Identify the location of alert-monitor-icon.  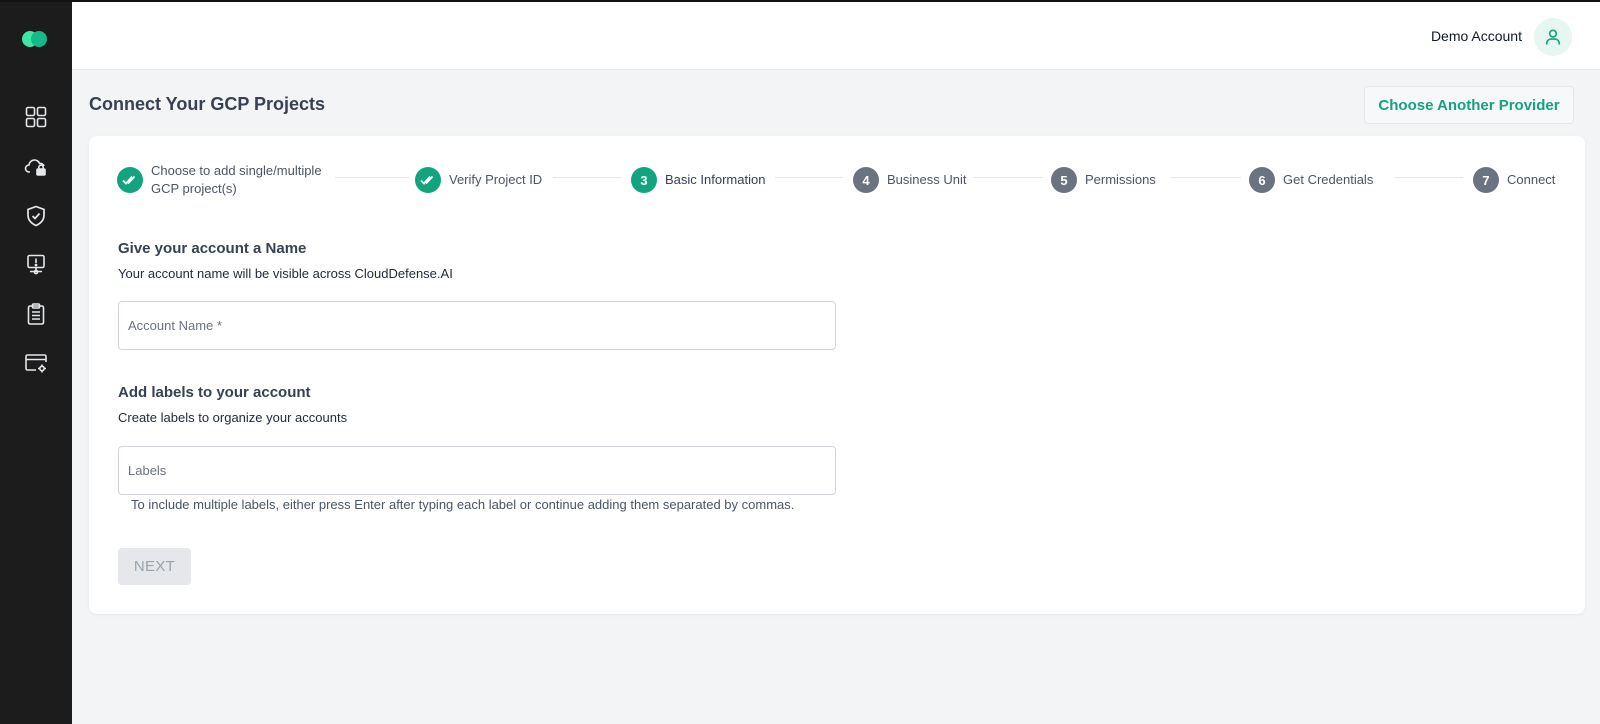
(36, 264).